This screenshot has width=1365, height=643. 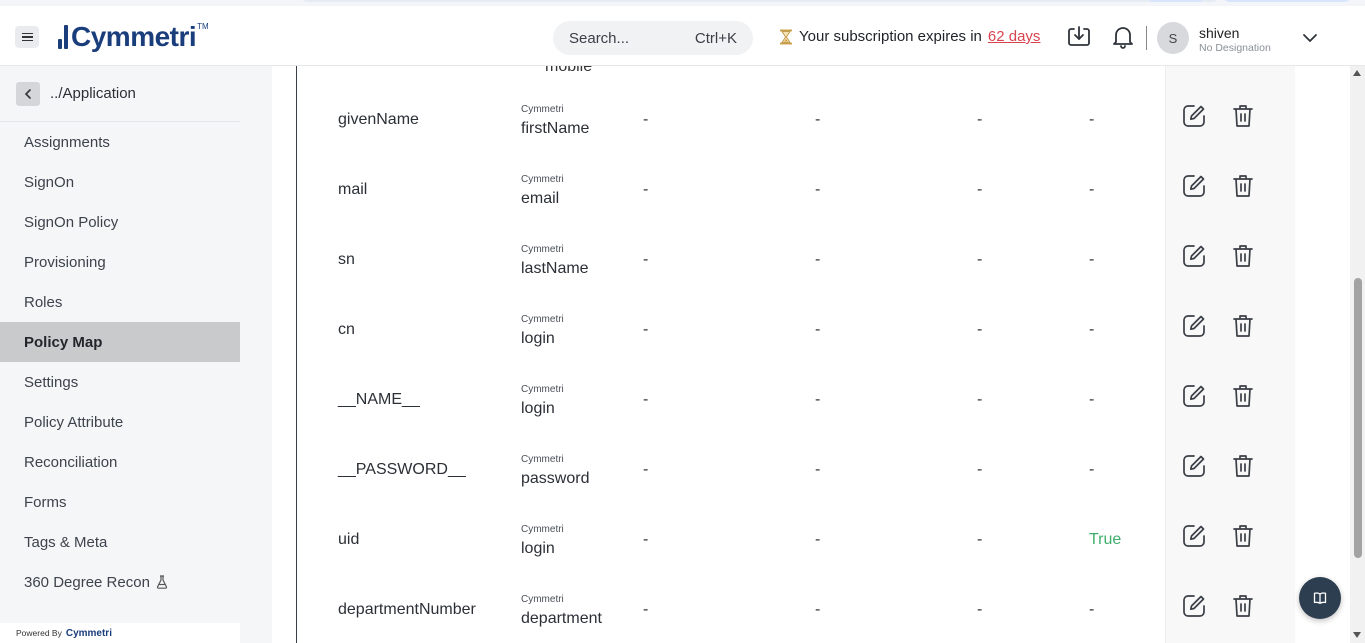 I want to click on bell-icon, so click(x=1123, y=37).